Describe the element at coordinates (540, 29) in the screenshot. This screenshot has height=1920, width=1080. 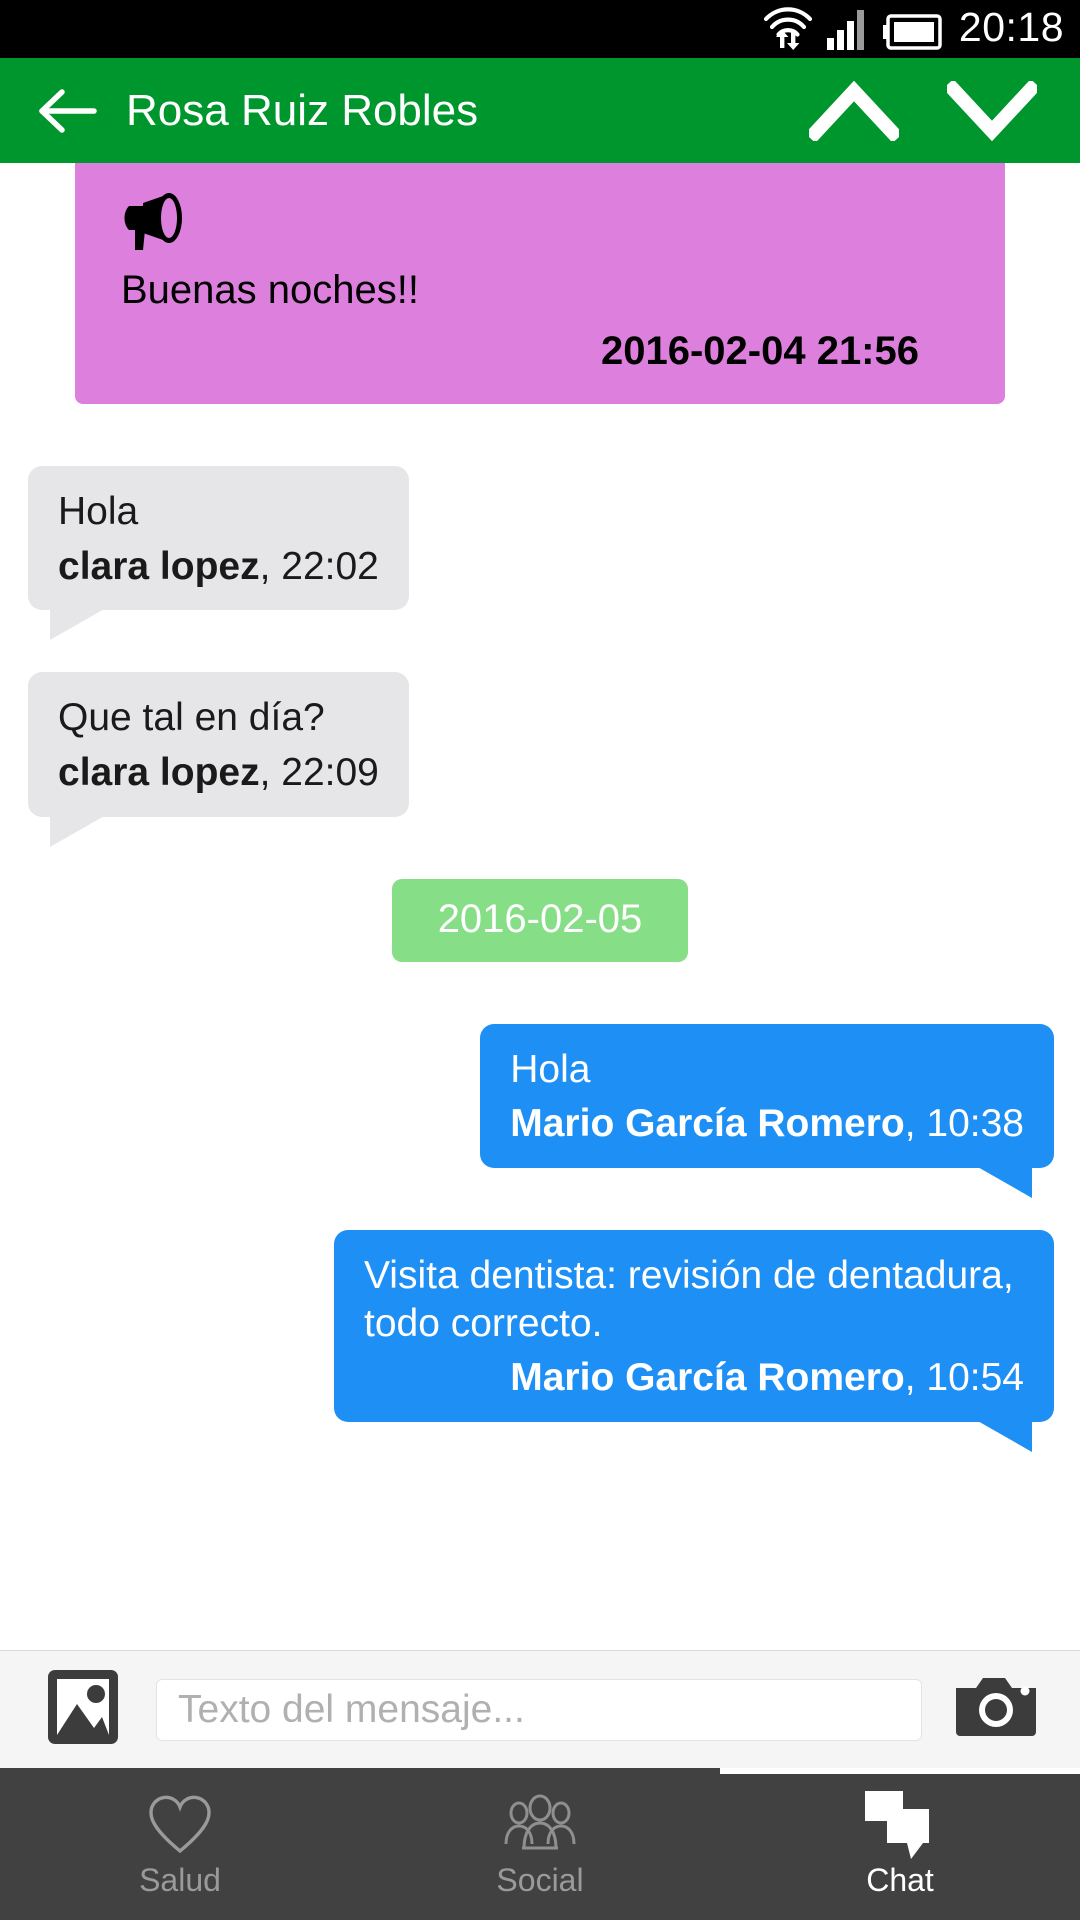
I see `status-bar: 20:18` at that location.